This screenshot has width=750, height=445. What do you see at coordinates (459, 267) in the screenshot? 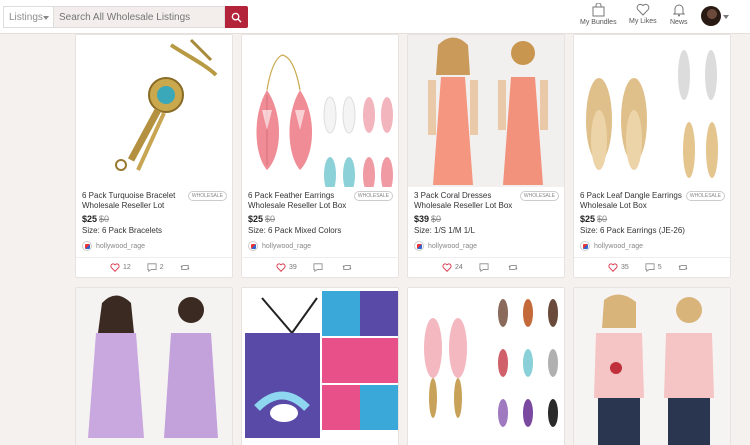
I see `like-count: 24` at bounding box center [459, 267].